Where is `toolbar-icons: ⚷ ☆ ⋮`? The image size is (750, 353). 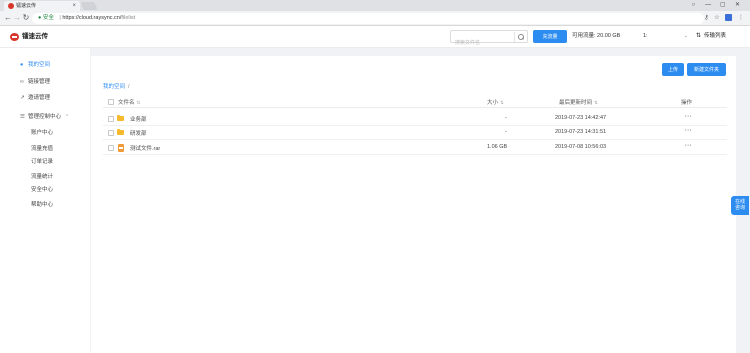
toolbar-icons: ⚷ ☆ ⋮ is located at coordinates (722, 18).